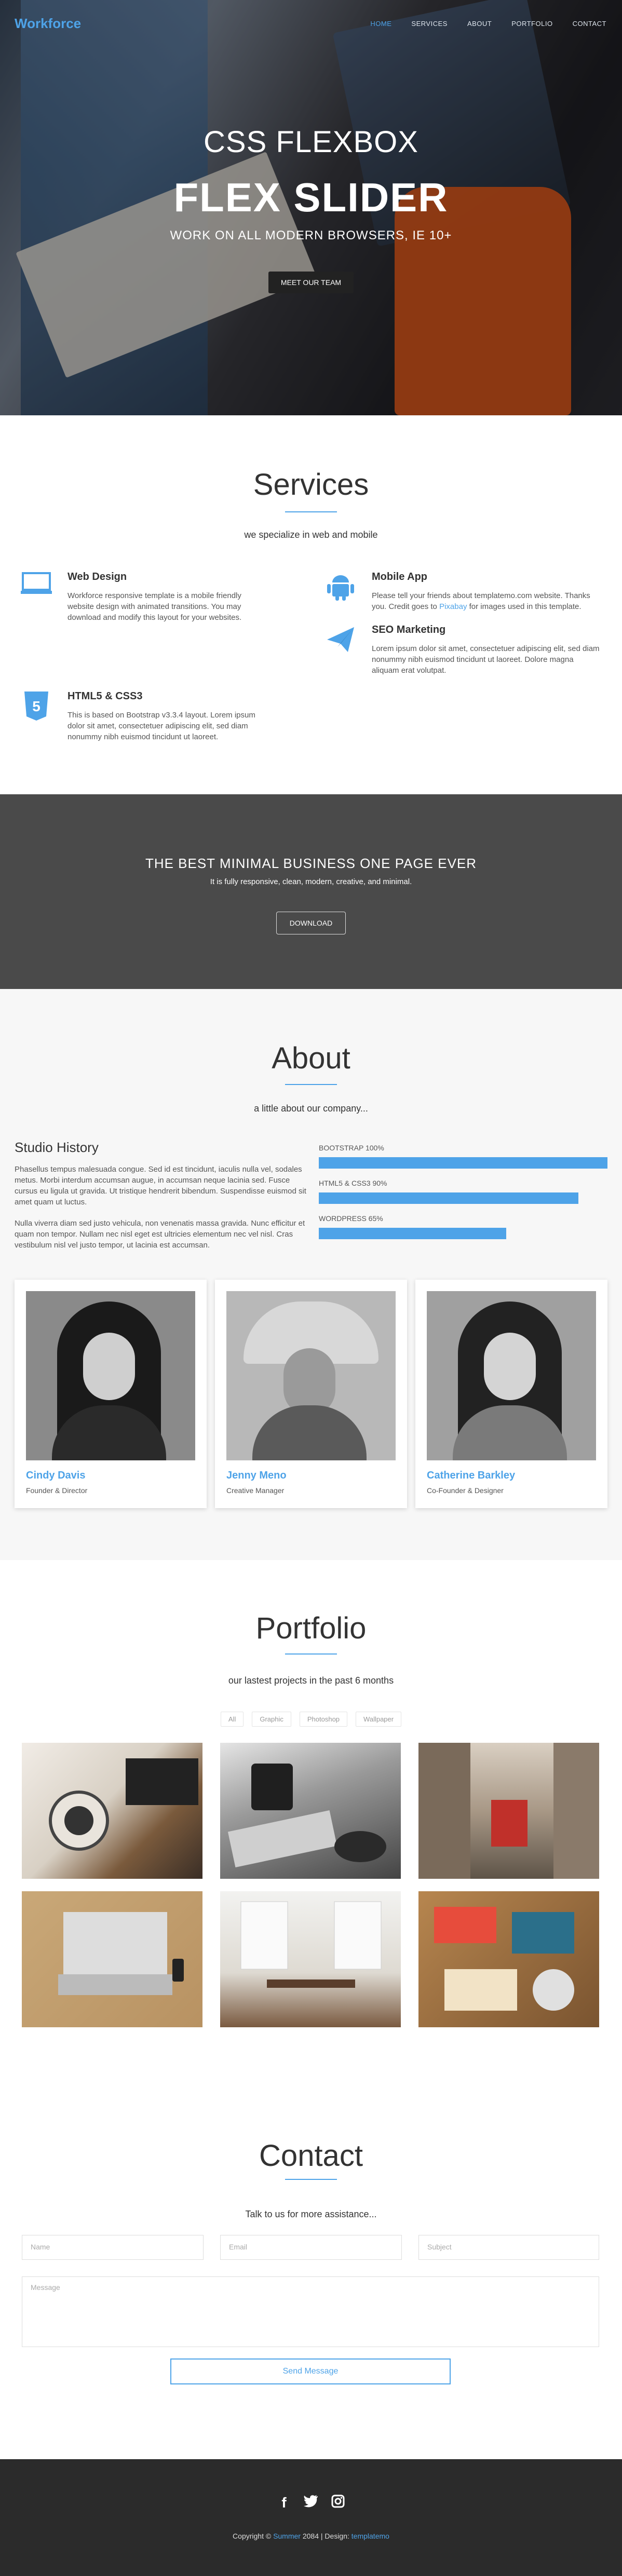  I want to click on paper-plane-icon, so click(341, 639).